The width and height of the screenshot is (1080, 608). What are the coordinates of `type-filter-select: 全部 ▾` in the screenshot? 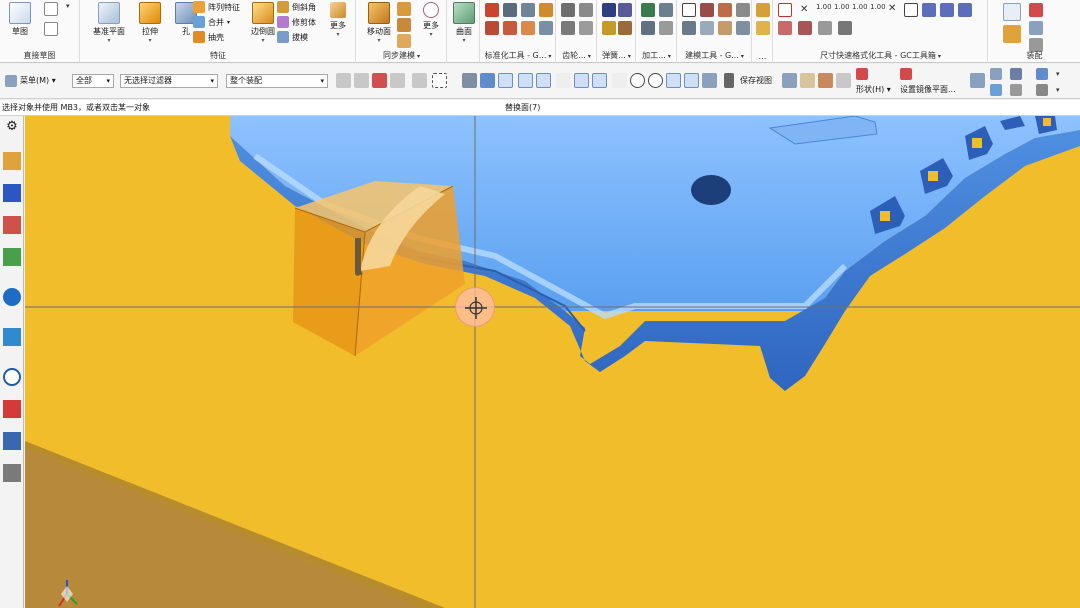 It's located at (93, 81).